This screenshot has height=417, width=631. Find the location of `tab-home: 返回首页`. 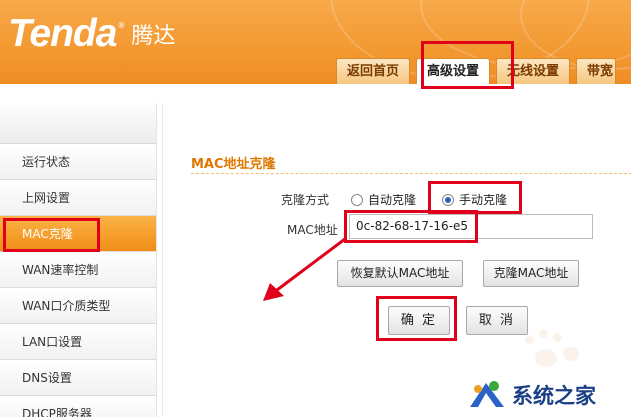

tab-home: 返回首页 is located at coordinates (373, 71).